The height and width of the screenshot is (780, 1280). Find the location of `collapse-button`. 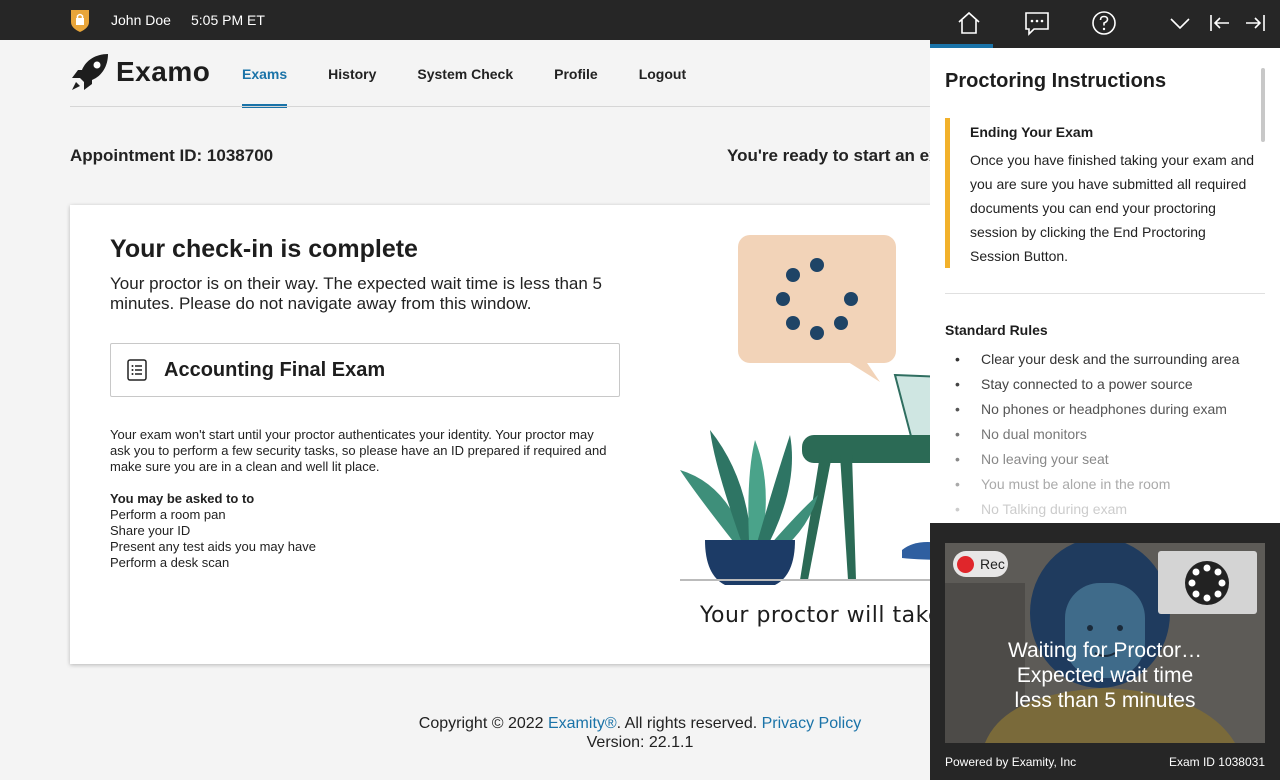

collapse-button is located at coordinates (1180, 23).